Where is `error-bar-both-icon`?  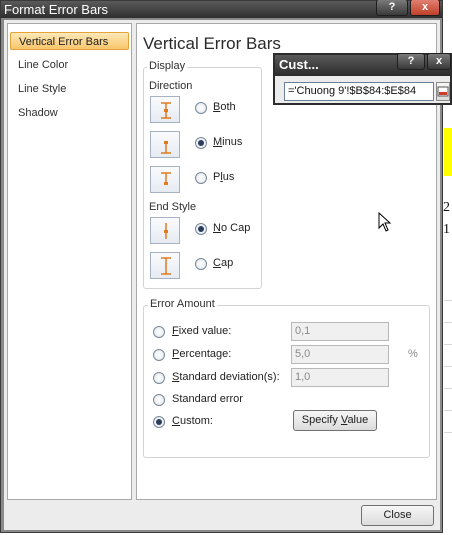 error-bar-both-icon is located at coordinates (165, 109).